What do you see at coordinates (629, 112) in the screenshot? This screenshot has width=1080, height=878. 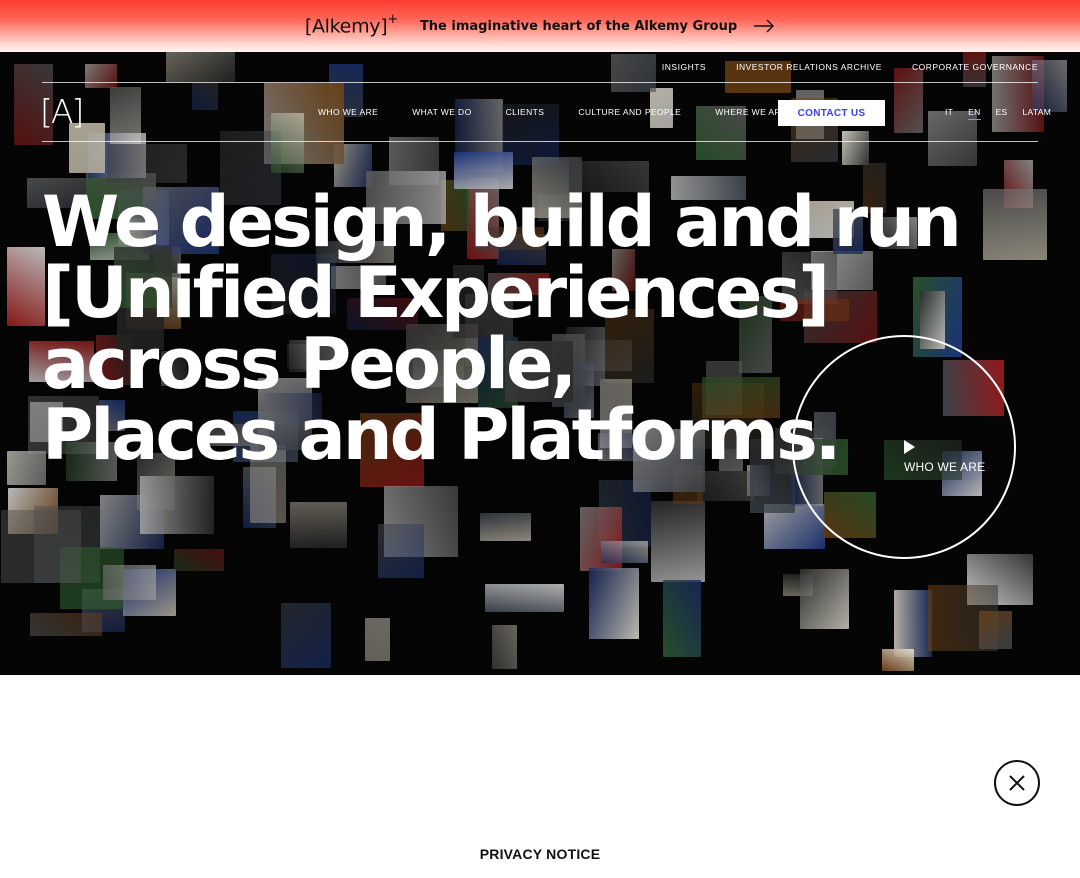 I see `nav-culture-and-people: CULTURE AND PEOPLE` at bounding box center [629, 112].